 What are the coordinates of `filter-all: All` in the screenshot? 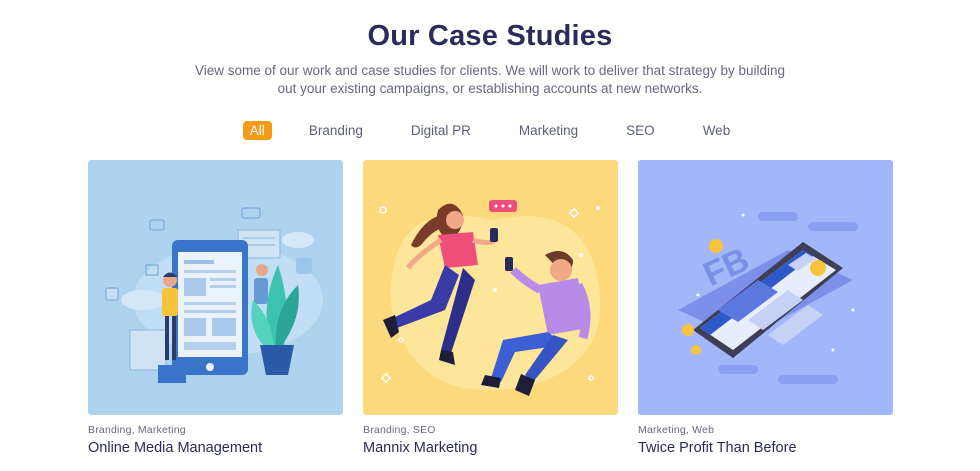 It's located at (257, 130).